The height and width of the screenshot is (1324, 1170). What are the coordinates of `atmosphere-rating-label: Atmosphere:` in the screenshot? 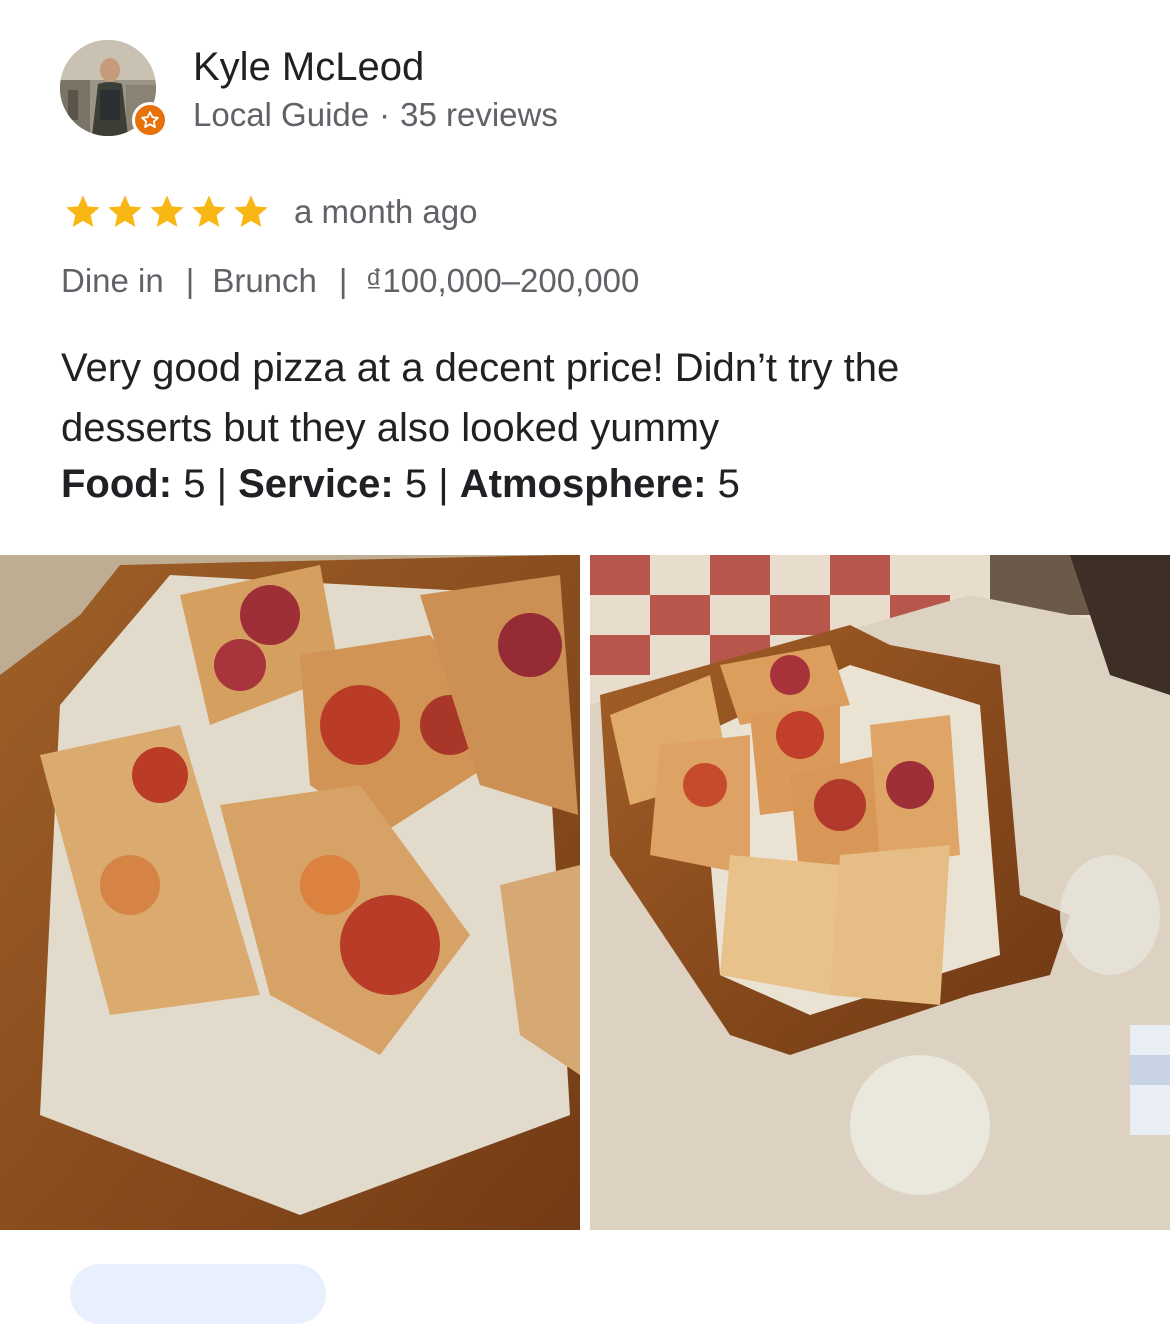 It's located at (583, 484).